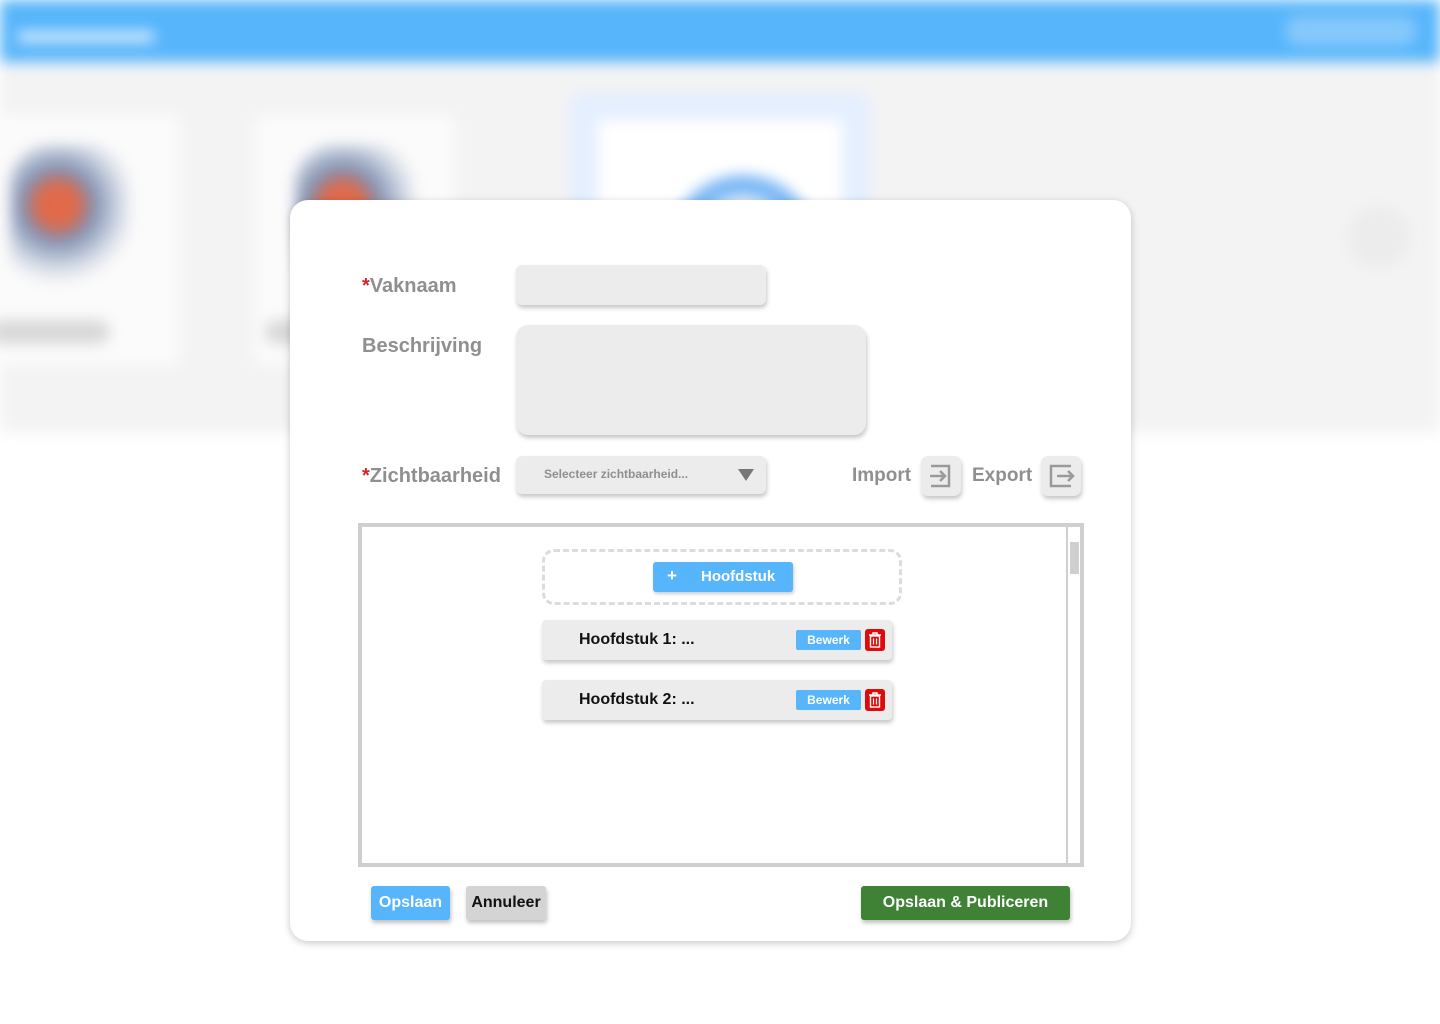 The image size is (1440, 1024). I want to click on user-menu, so click(1351, 31).